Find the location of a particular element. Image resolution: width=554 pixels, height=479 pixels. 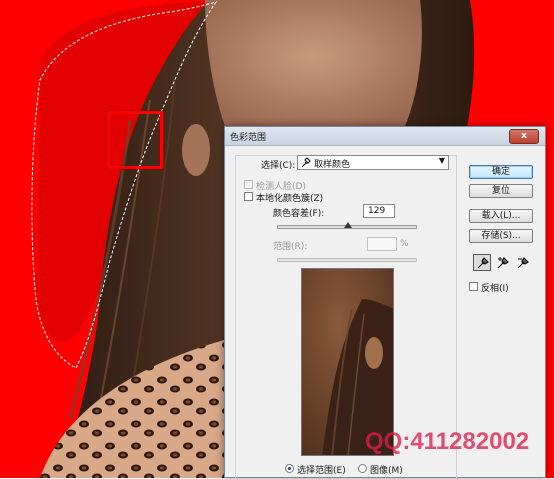

subtract-from-sample-tool is located at coordinates (522, 262).